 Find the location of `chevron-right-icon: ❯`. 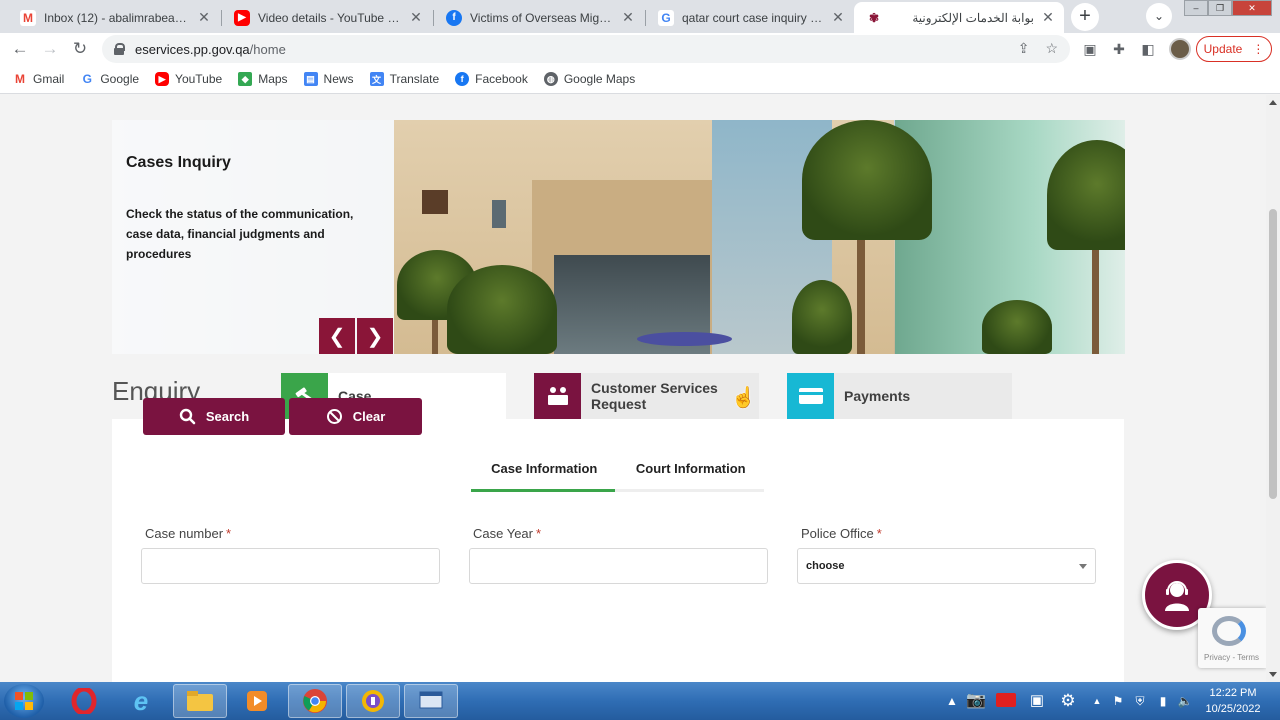

chevron-right-icon: ❯ is located at coordinates (375, 336).